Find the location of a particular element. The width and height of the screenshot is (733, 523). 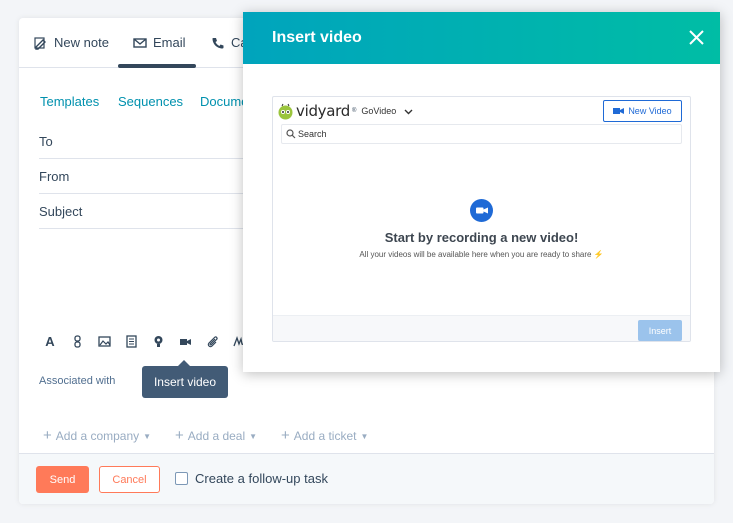

subtab-templates: Templates is located at coordinates (69, 101).